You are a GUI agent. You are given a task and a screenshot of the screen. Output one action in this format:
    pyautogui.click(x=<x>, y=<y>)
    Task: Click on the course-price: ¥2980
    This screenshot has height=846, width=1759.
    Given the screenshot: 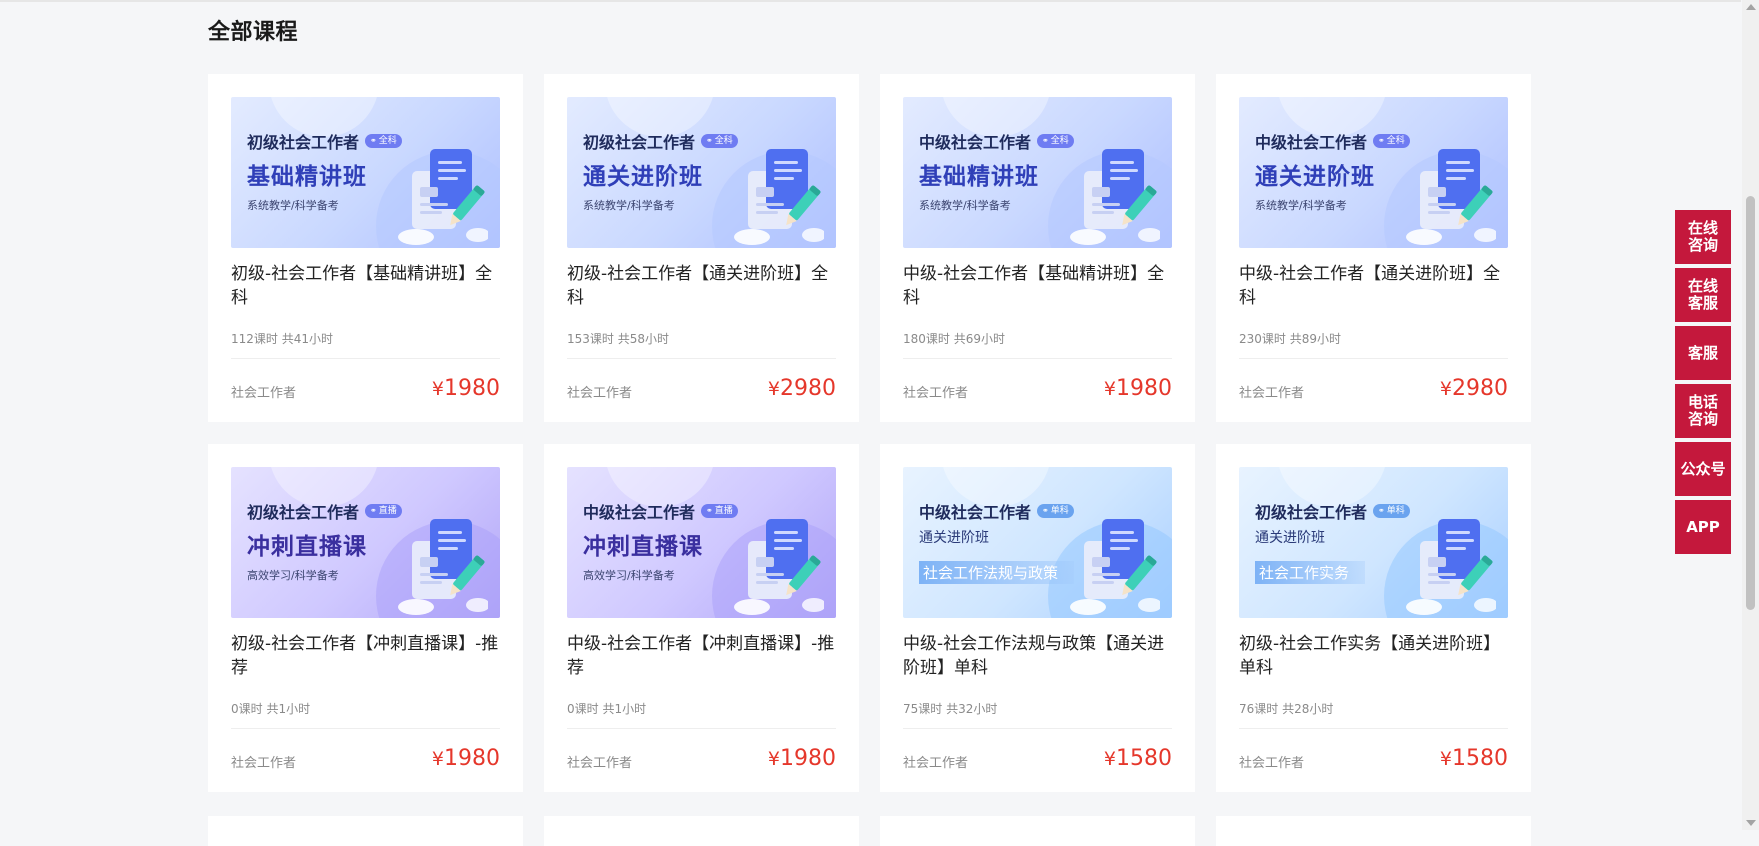 What is the action you would take?
    pyautogui.click(x=1474, y=389)
    